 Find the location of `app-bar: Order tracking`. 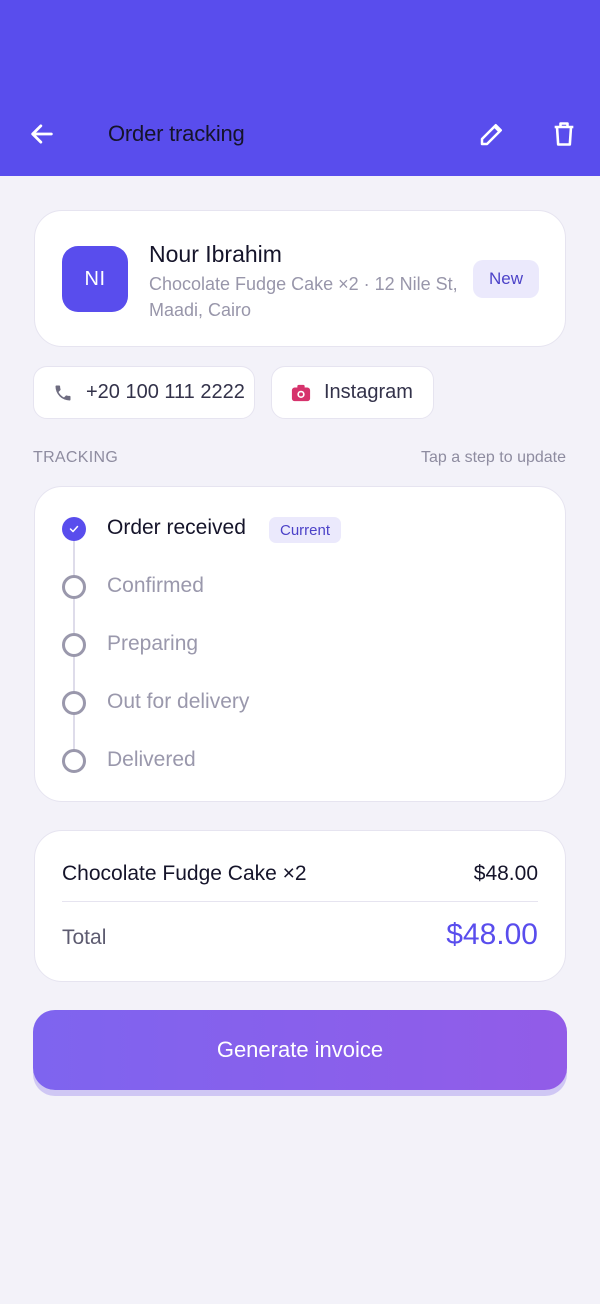

app-bar: Order tracking is located at coordinates (300, 88).